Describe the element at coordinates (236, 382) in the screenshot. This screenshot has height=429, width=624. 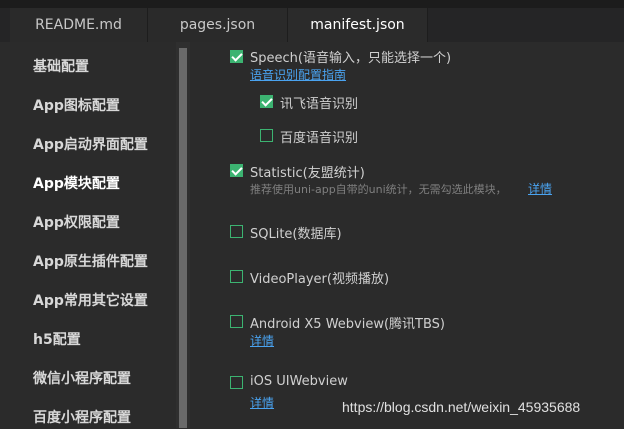
I see `uiwebview-checkbox` at that location.